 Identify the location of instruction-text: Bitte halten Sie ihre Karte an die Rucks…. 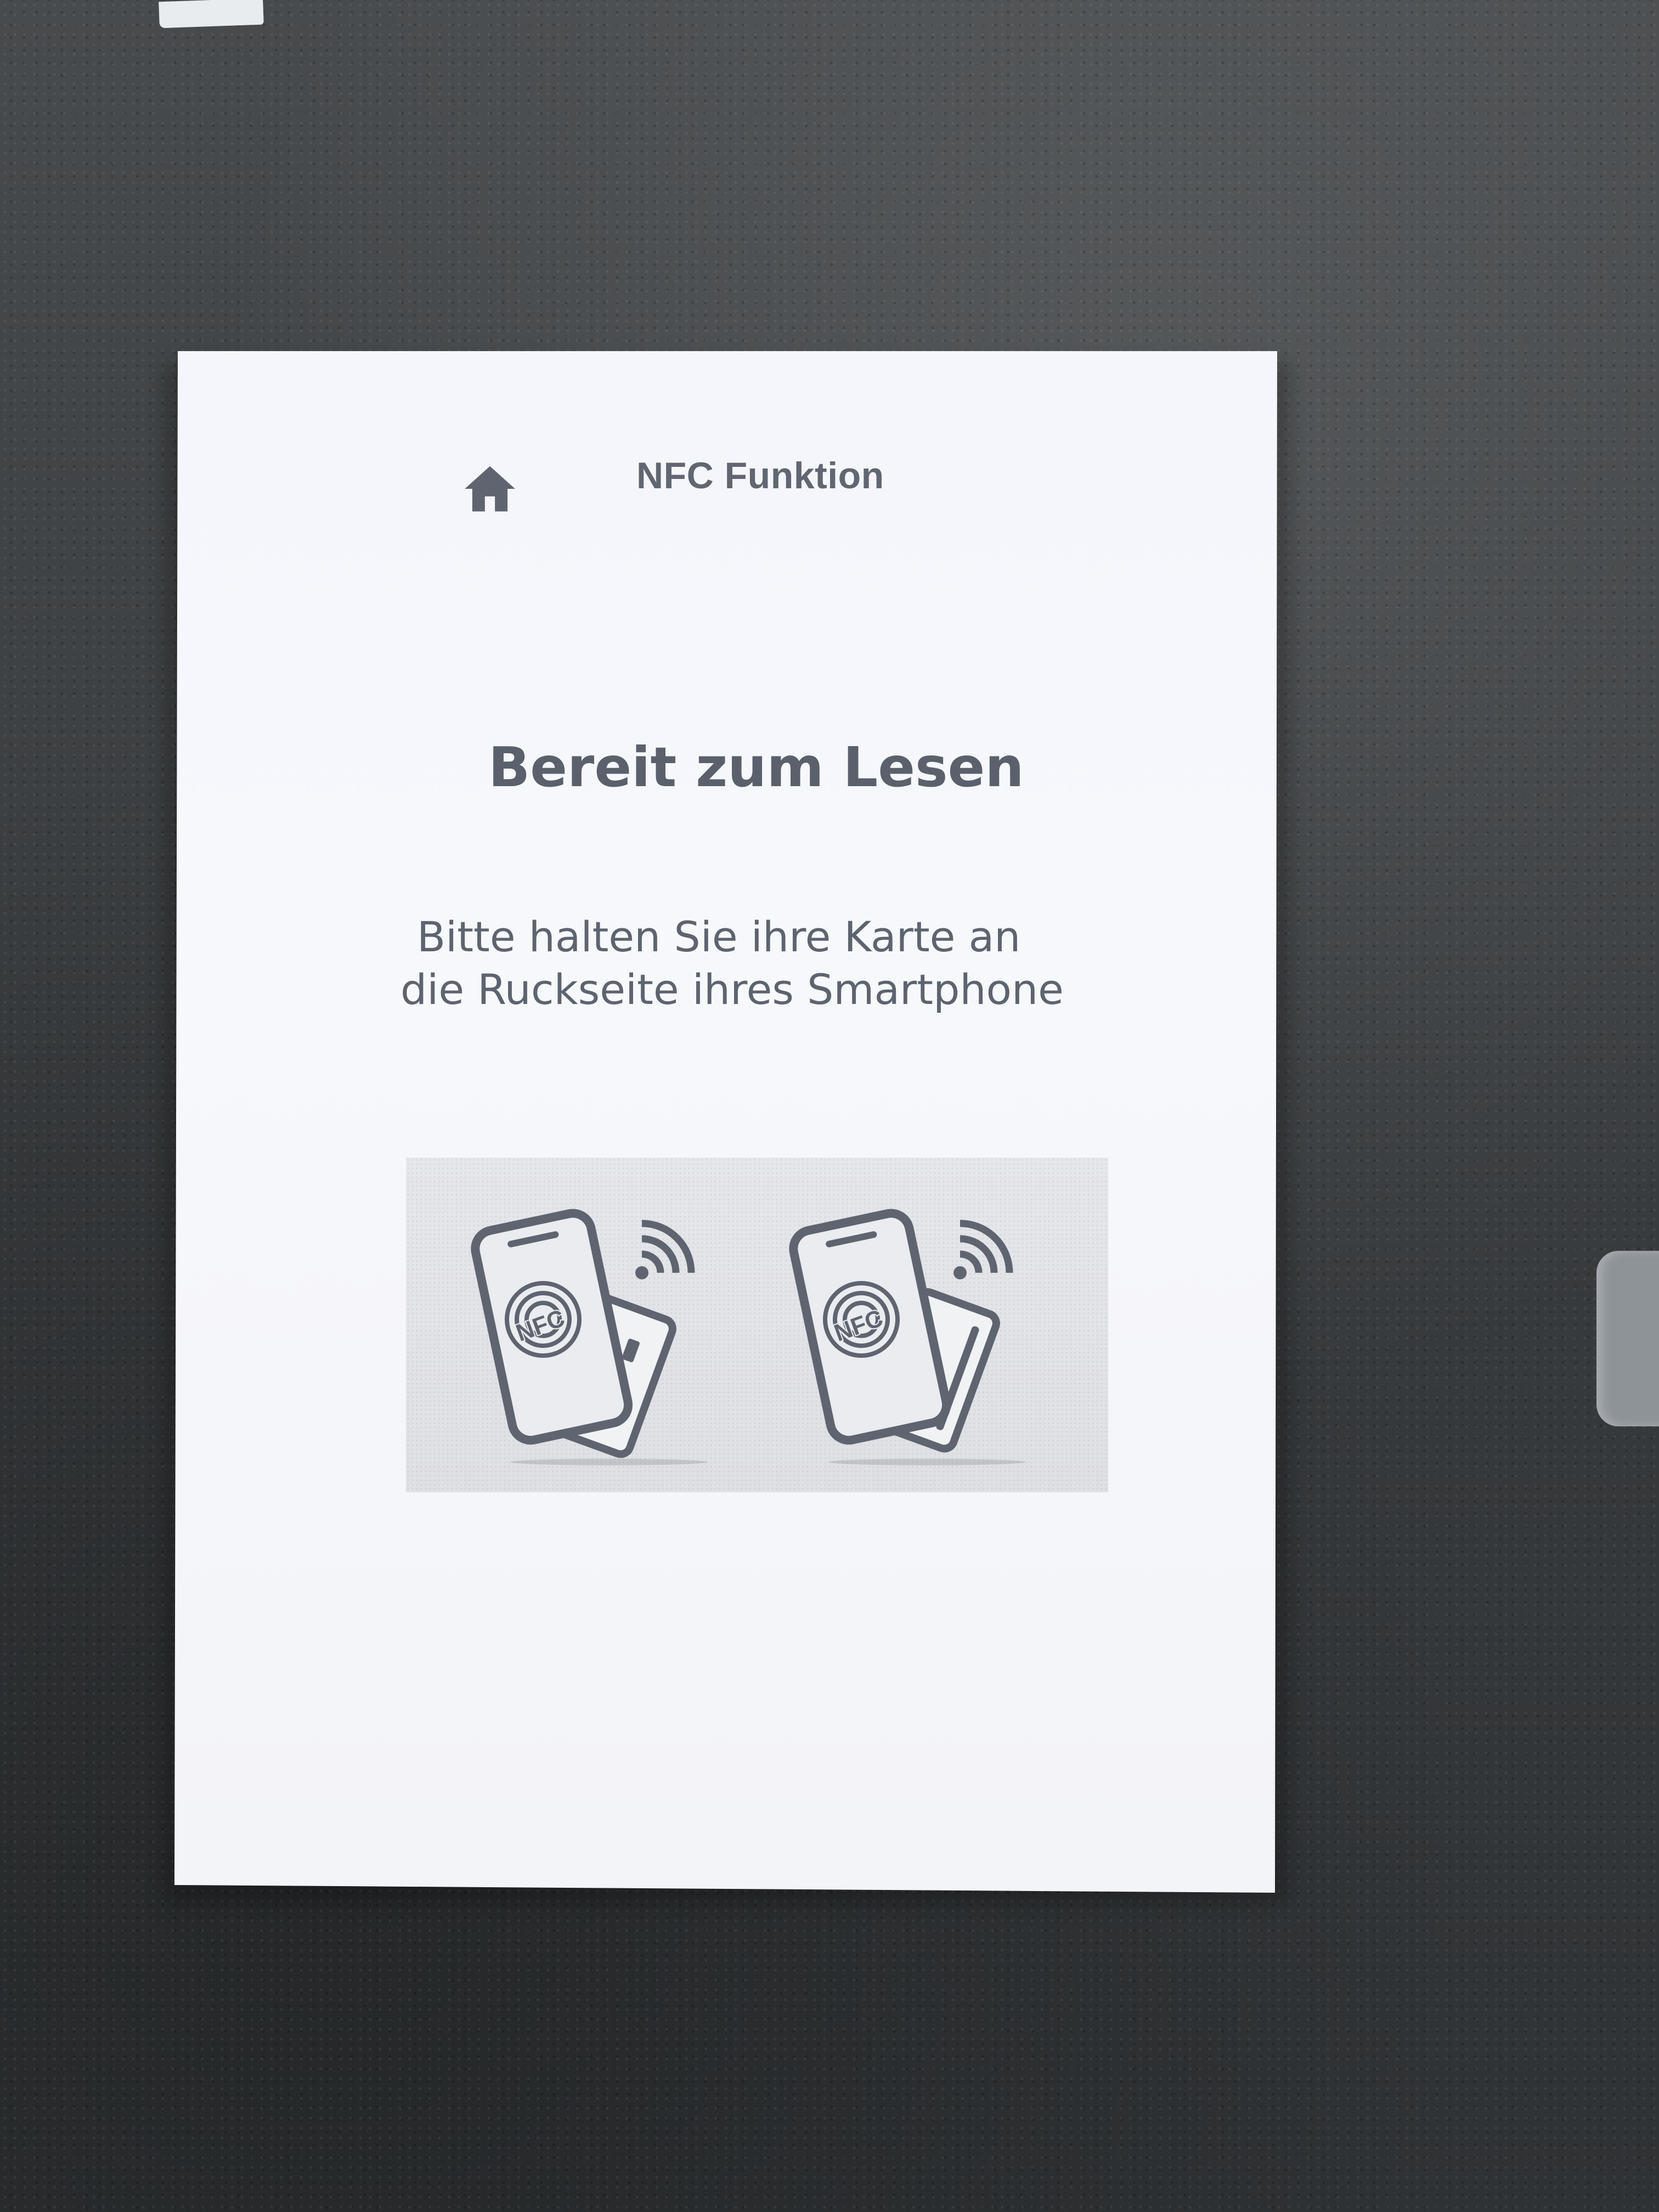
(765, 964).